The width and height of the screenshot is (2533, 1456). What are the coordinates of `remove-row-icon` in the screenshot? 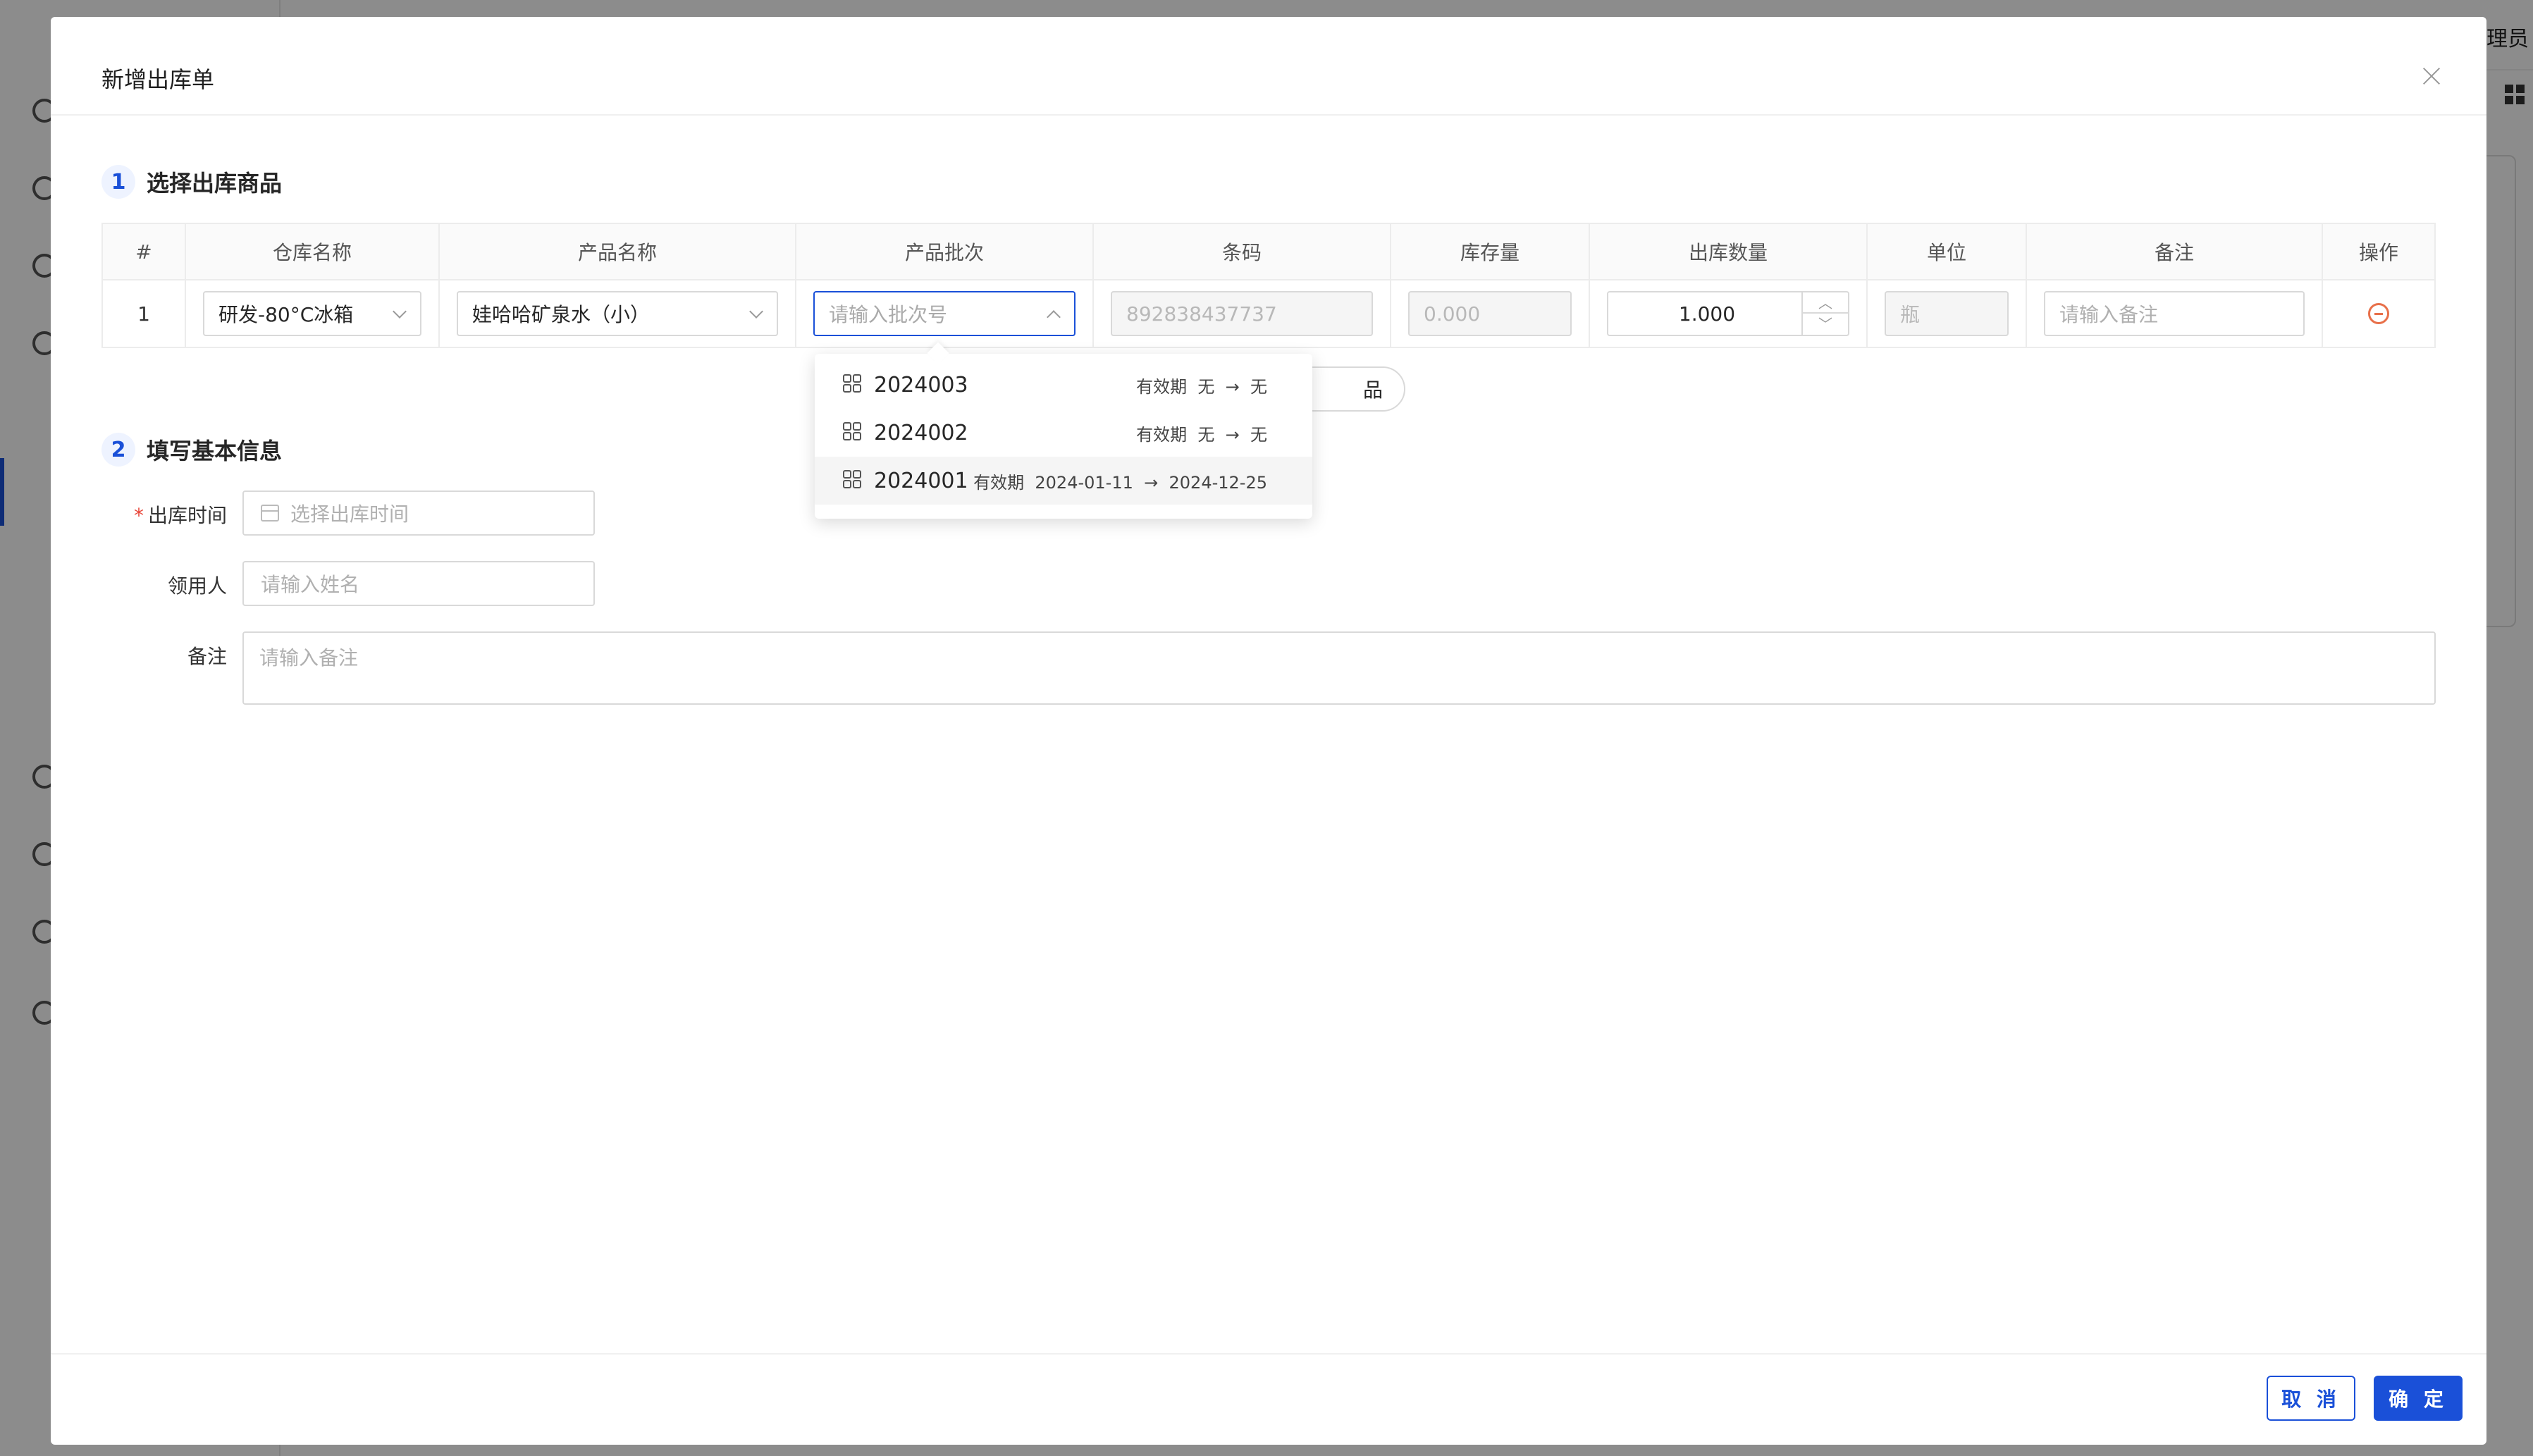 It's located at (2378, 313).